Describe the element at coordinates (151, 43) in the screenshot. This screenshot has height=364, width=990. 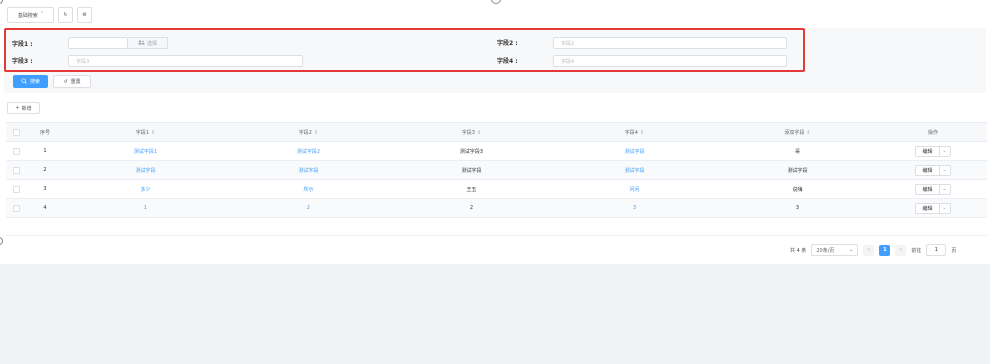
I see `select-label: 选择` at that location.